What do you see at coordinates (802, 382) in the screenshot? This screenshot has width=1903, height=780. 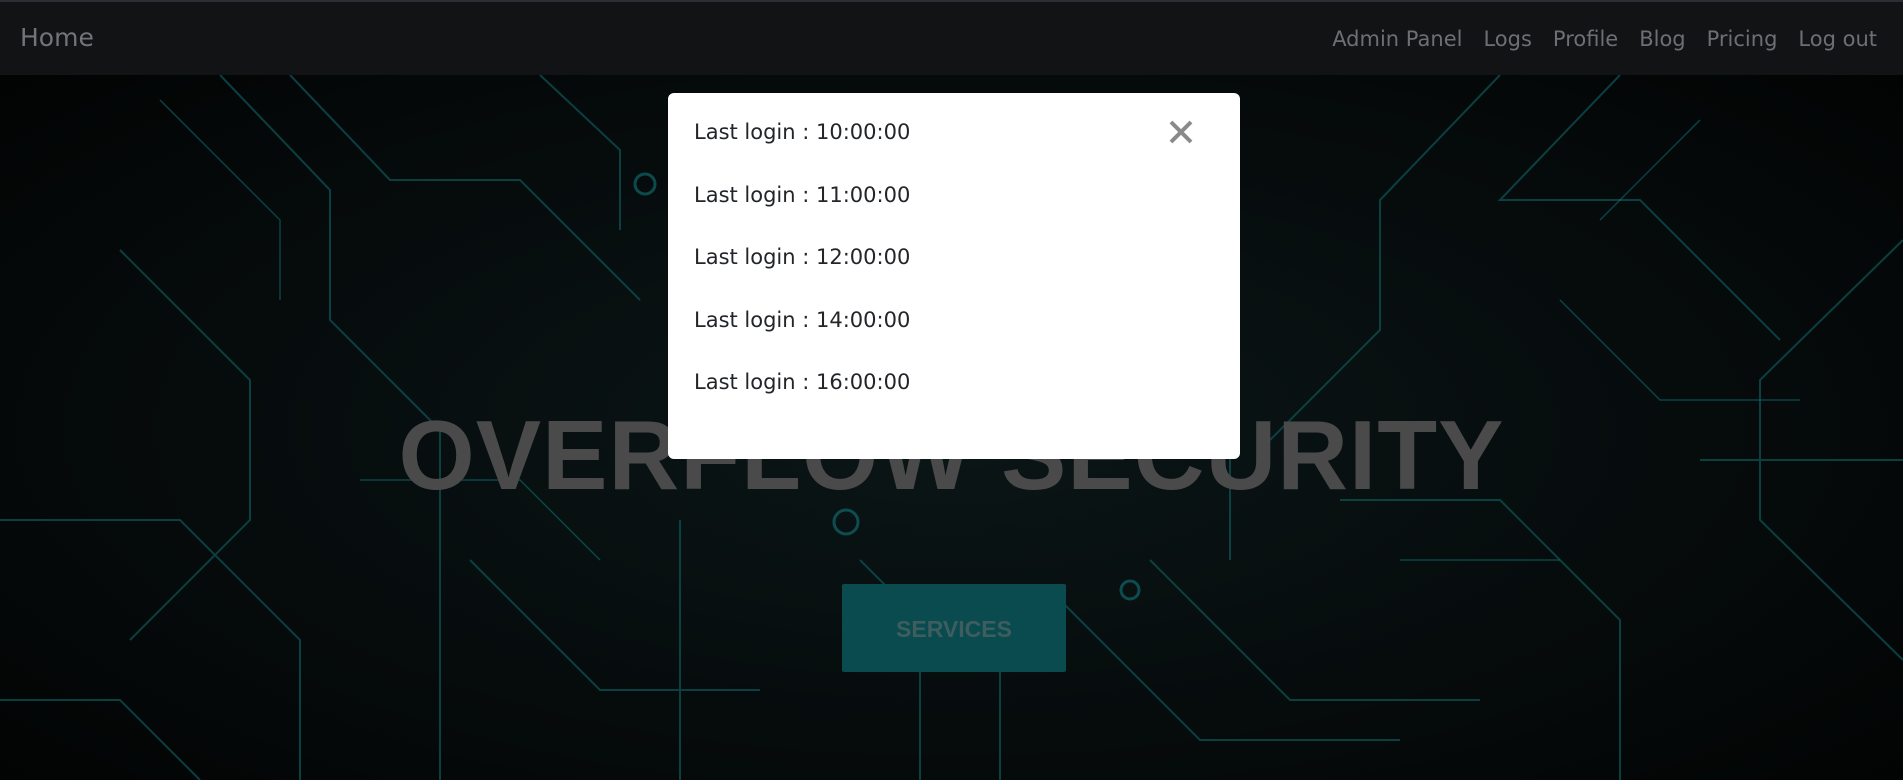 I see `list-item: Last login : 16:00:00` at bounding box center [802, 382].